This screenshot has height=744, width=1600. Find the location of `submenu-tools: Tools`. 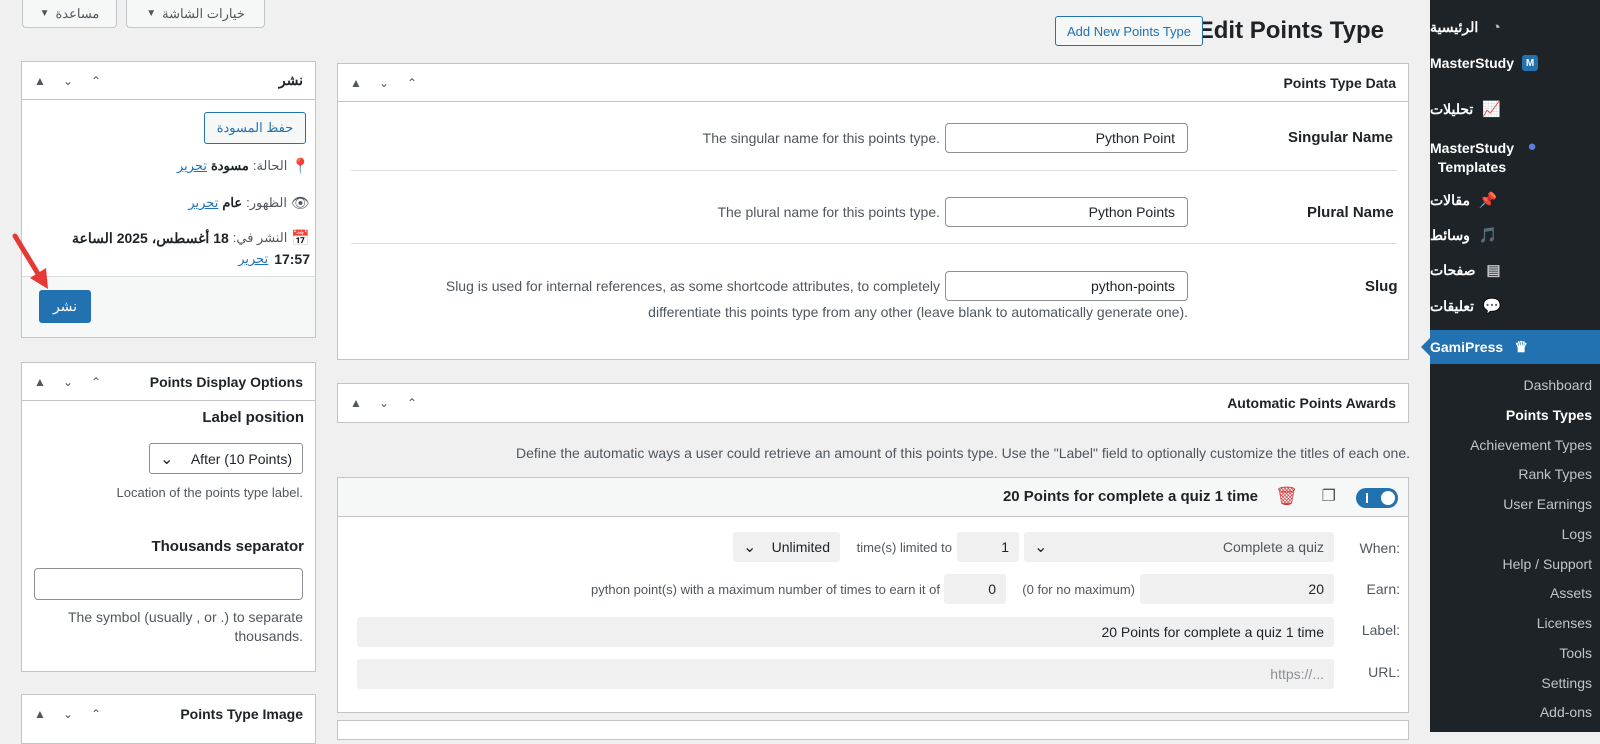

submenu-tools: Tools is located at coordinates (1575, 653).